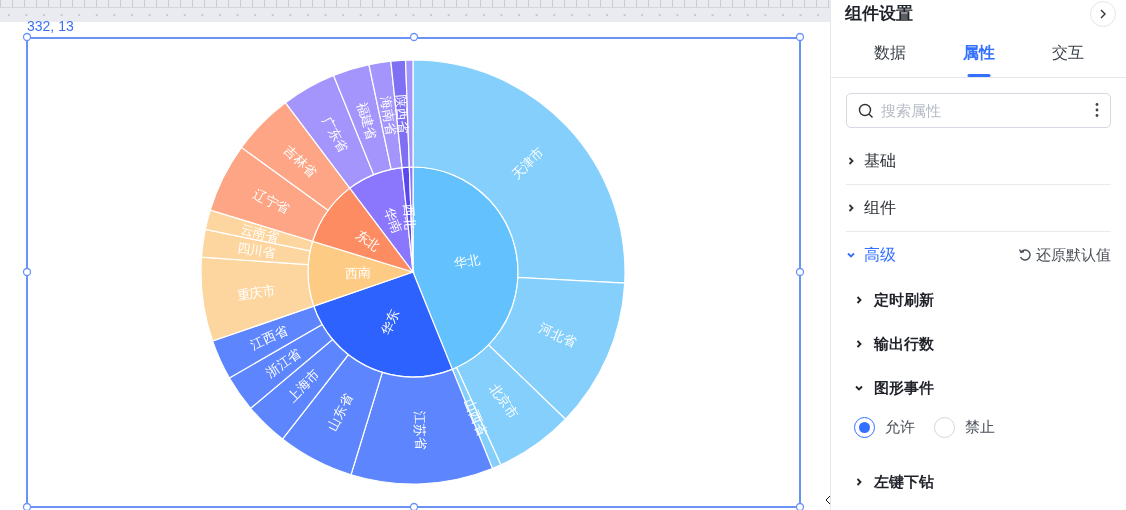 The image size is (1126, 510). Describe the element at coordinates (1064, 255) in the screenshot. I see `reset-link: 还原默认值` at that location.